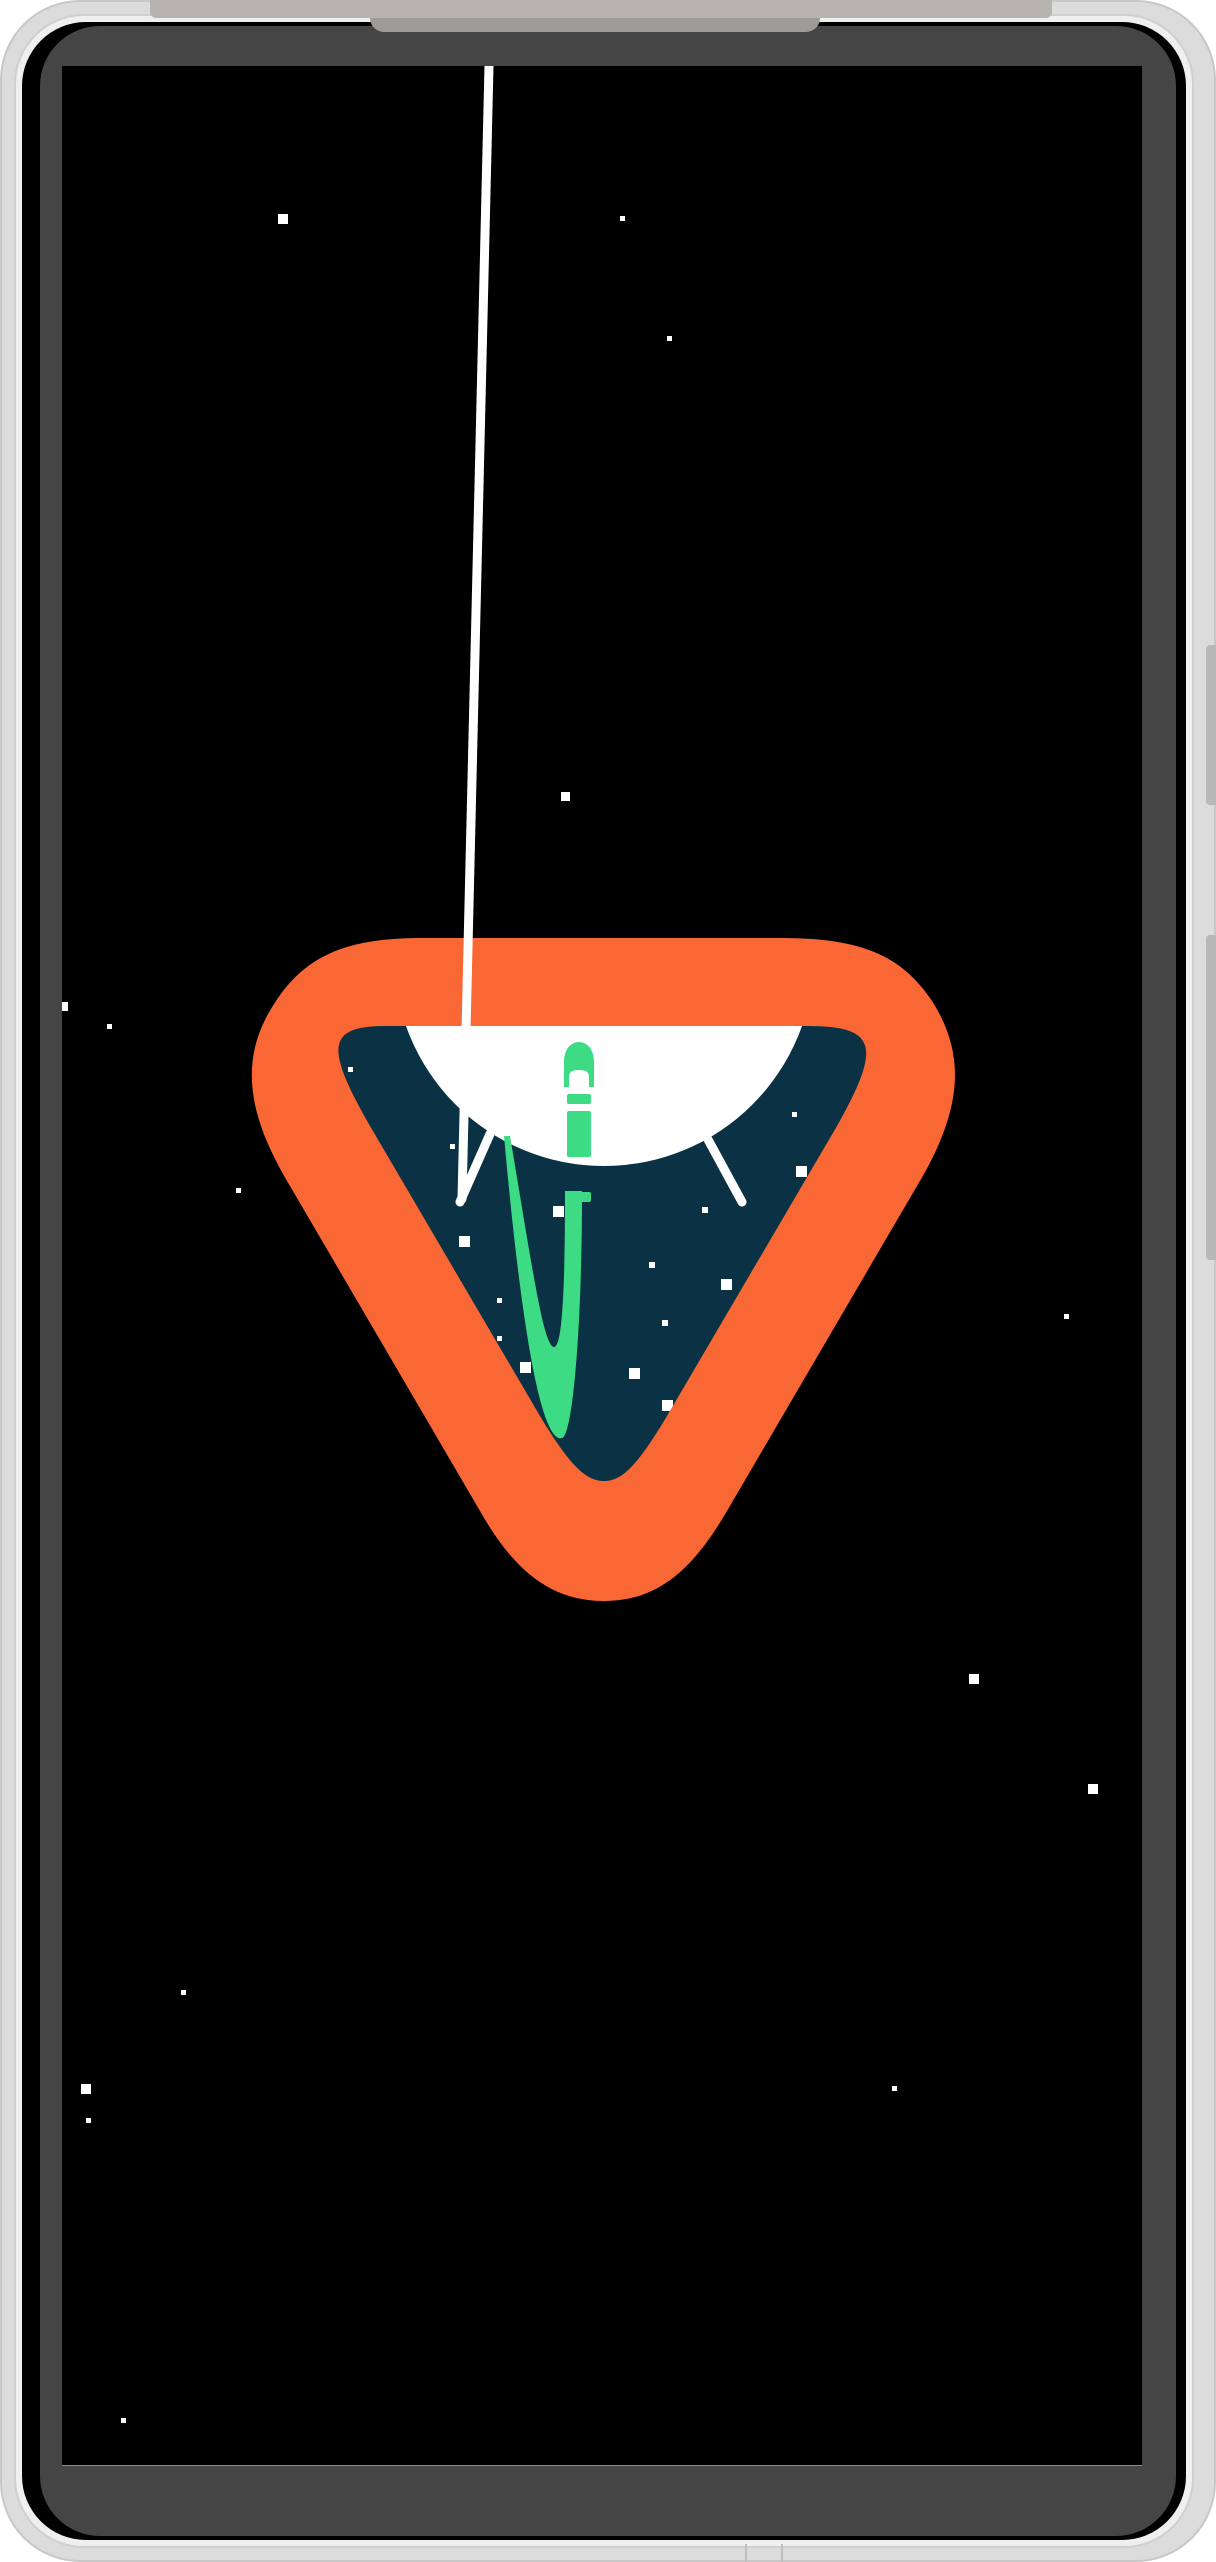 Image resolution: width=1216 pixels, height=2562 pixels. What do you see at coordinates (1211, 1097) in the screenshot?
I see `power-button` at bounding box center [1211, 1097].